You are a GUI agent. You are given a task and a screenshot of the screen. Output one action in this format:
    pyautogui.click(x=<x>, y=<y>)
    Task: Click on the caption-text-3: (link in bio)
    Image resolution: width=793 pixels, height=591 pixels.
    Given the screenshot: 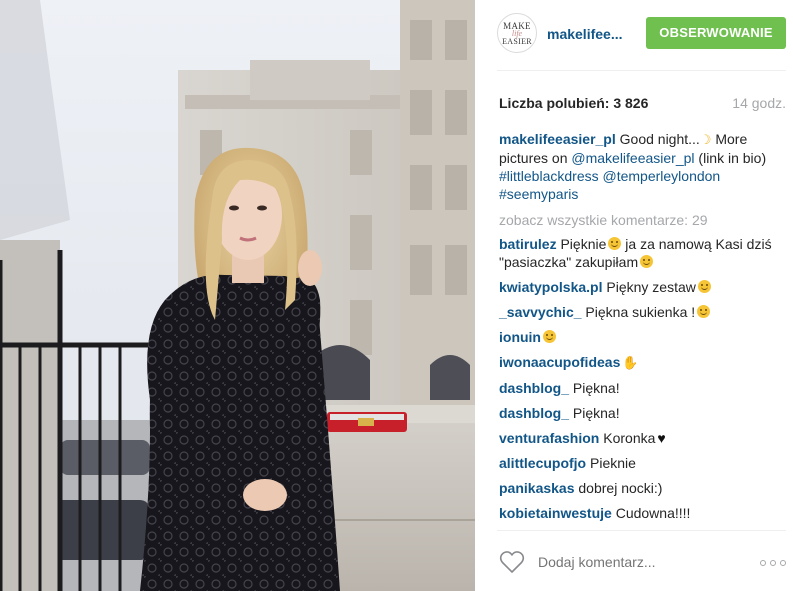 What is the action you would take?
    pyautogui.click(x=732, y=158)
    